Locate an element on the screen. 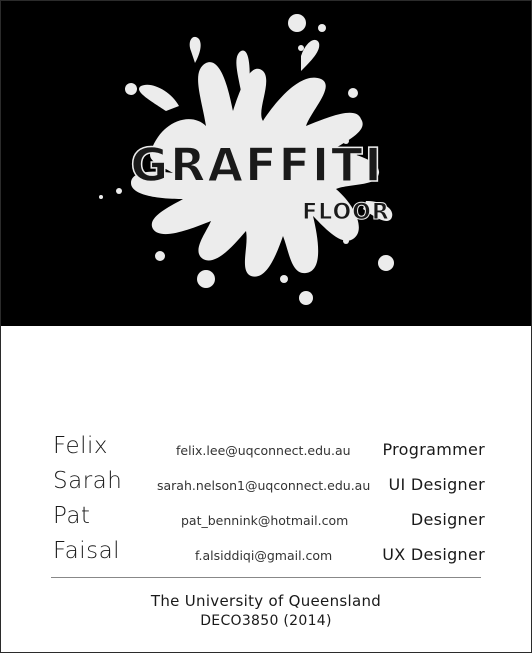 The image size is (532, 653). course-code: DECO3850 (2014) is located at coordinates (266, 621).